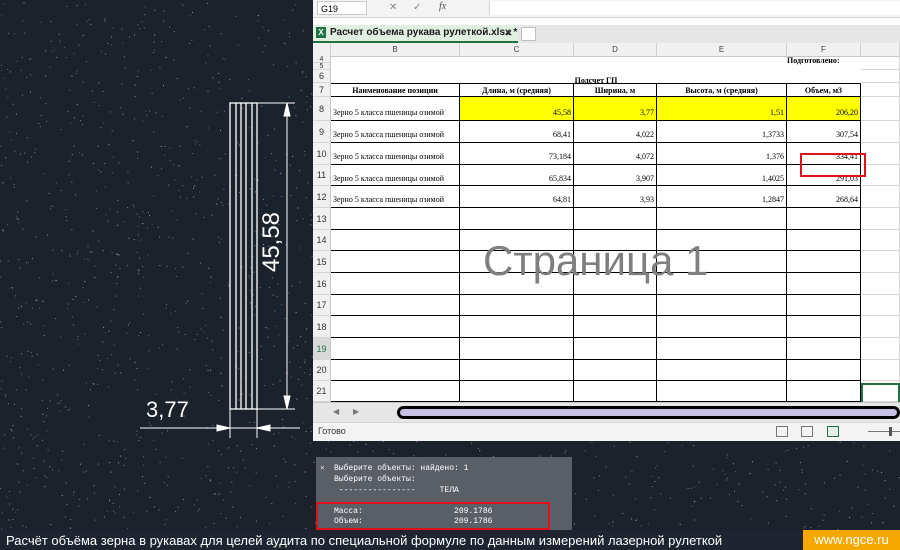 The image size is (900, 550). I want to click on row-header: 16, so click(322, 284).